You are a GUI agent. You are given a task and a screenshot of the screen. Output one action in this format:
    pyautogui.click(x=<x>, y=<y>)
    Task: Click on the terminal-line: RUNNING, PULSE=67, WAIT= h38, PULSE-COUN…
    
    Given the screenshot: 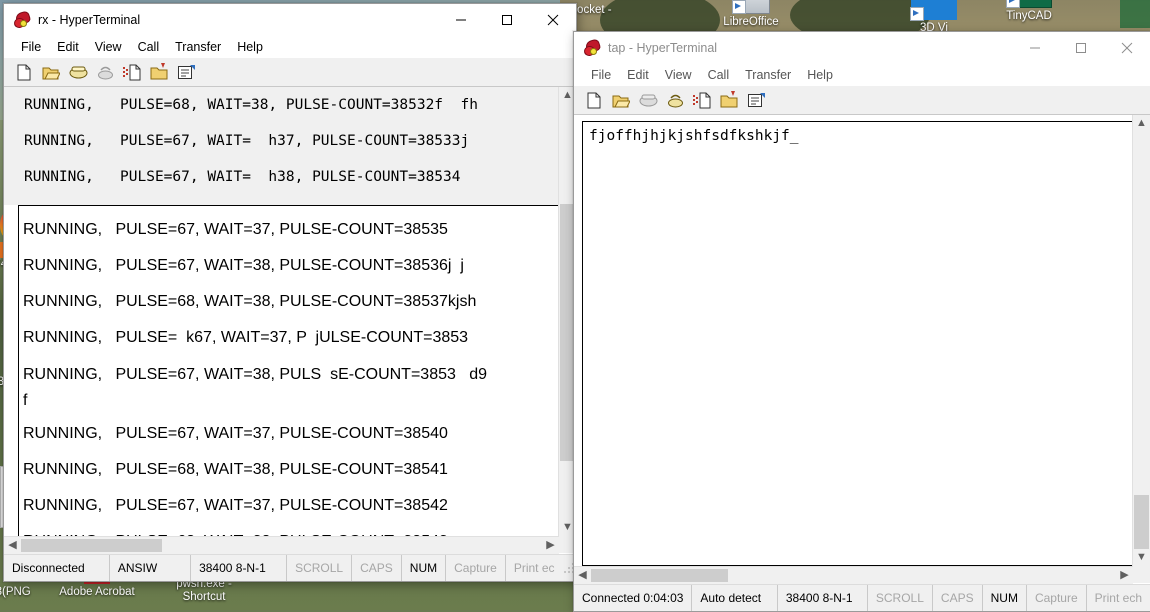 What is the action you would take?
    pyautogui.click(x=242, y=177)
    